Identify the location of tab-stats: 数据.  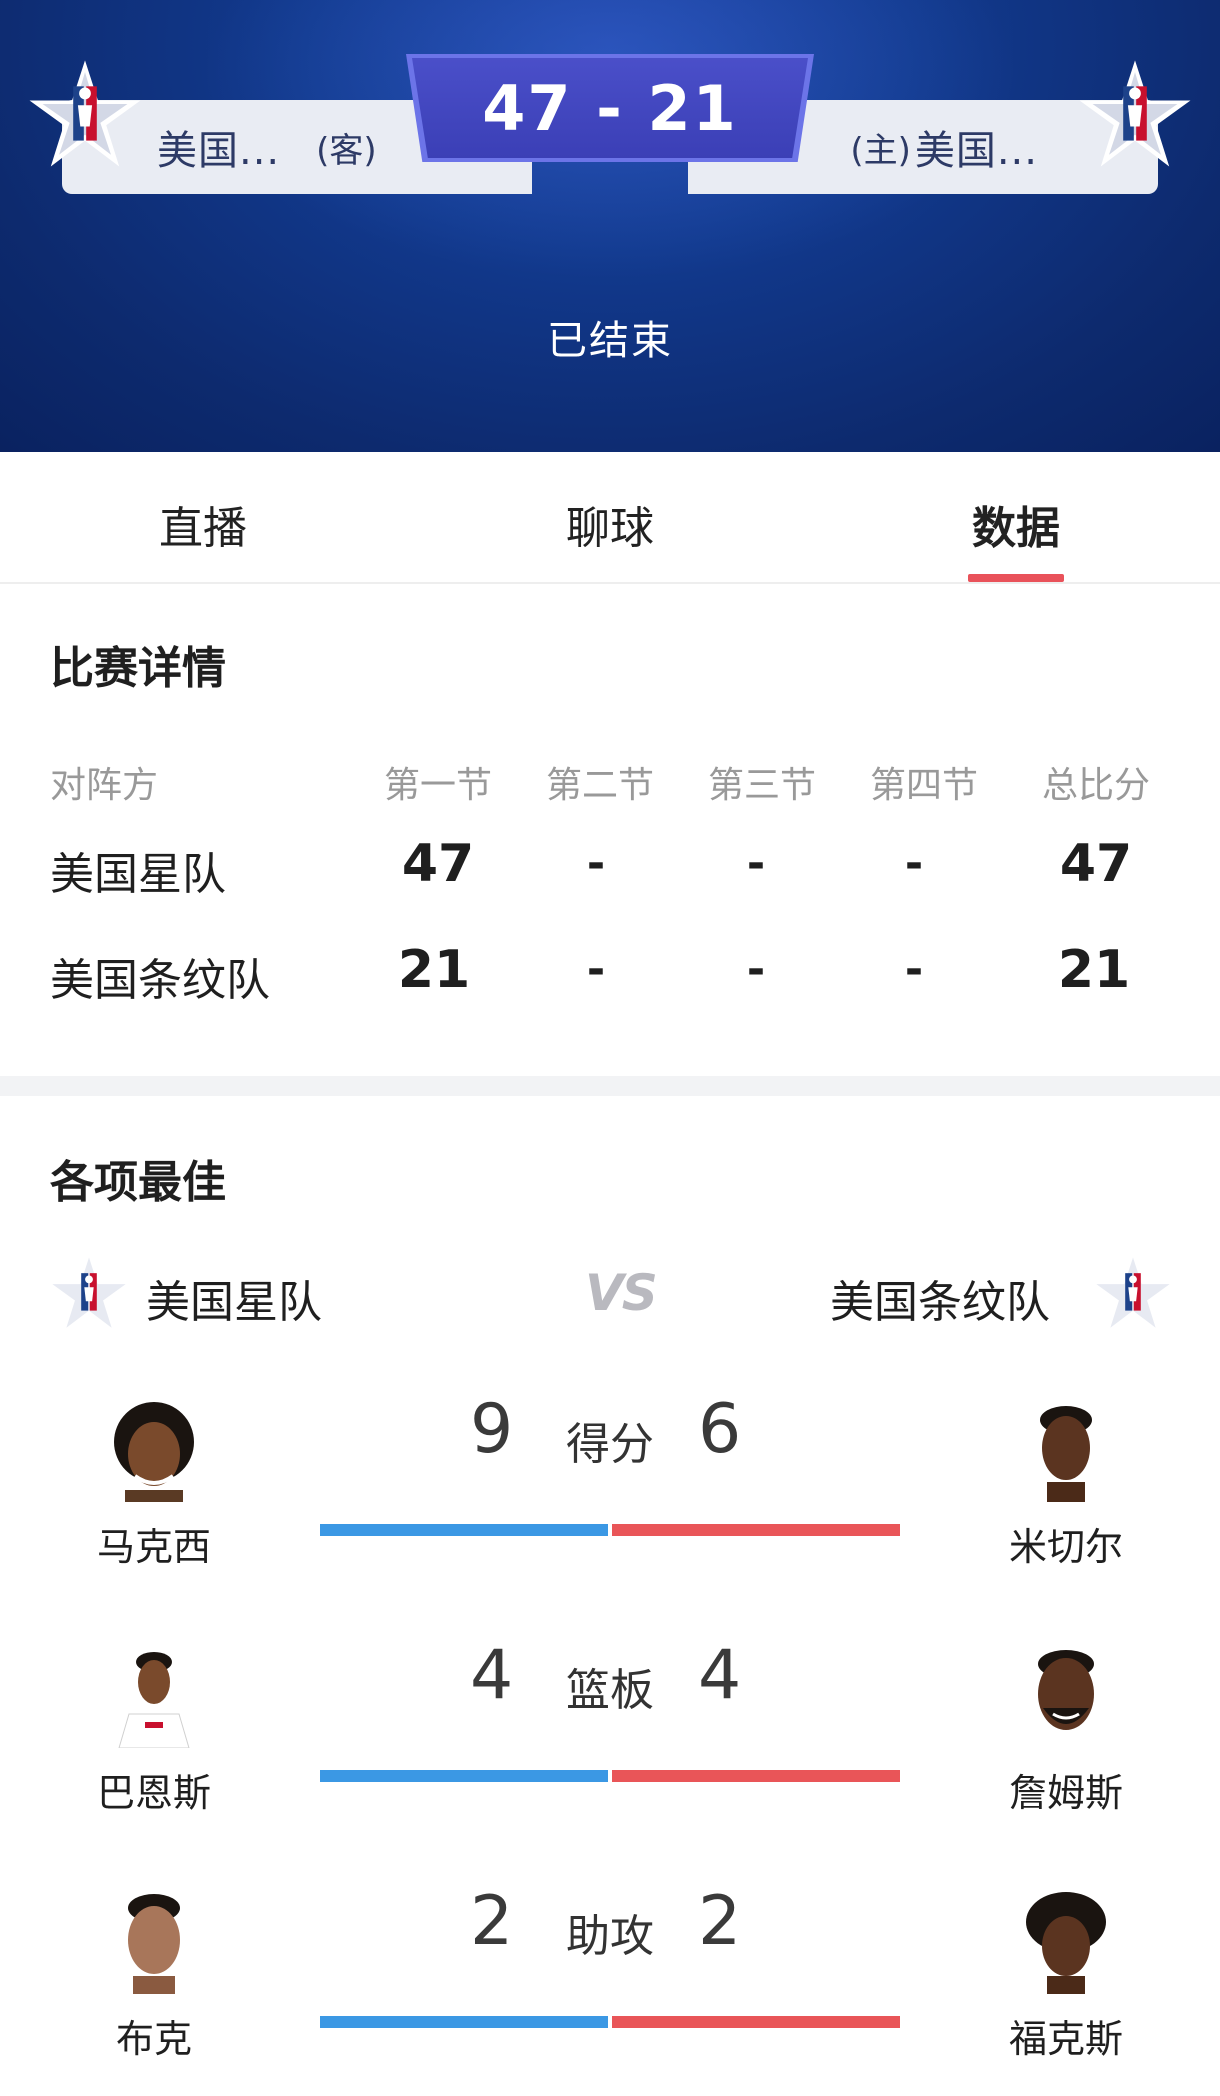
(1016, 524).